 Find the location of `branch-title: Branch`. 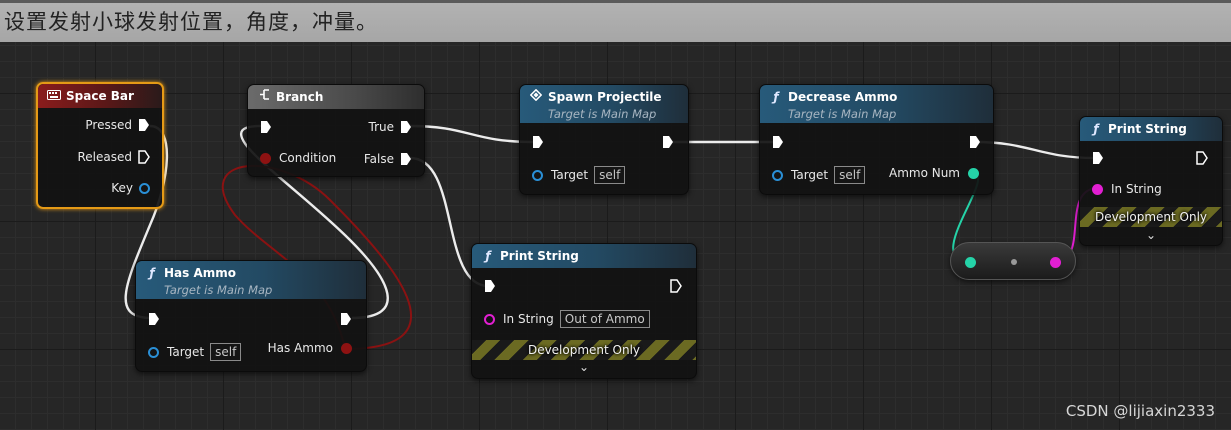

branch-title: Branch is located at coordinates (300, 97).